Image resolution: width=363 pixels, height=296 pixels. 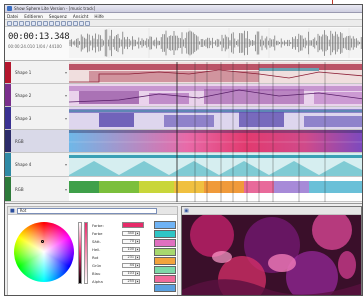 I want to click on prop-row: Rot 231 ▴, so click(x=120, y=257).